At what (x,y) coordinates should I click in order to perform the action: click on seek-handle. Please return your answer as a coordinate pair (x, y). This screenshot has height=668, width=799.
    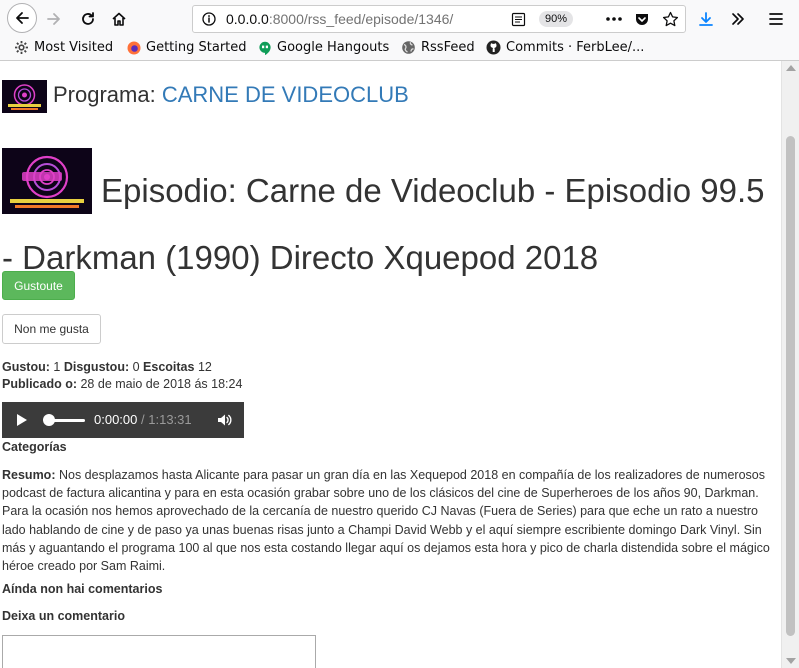
    Looking at the image, I should click on (49, 420).